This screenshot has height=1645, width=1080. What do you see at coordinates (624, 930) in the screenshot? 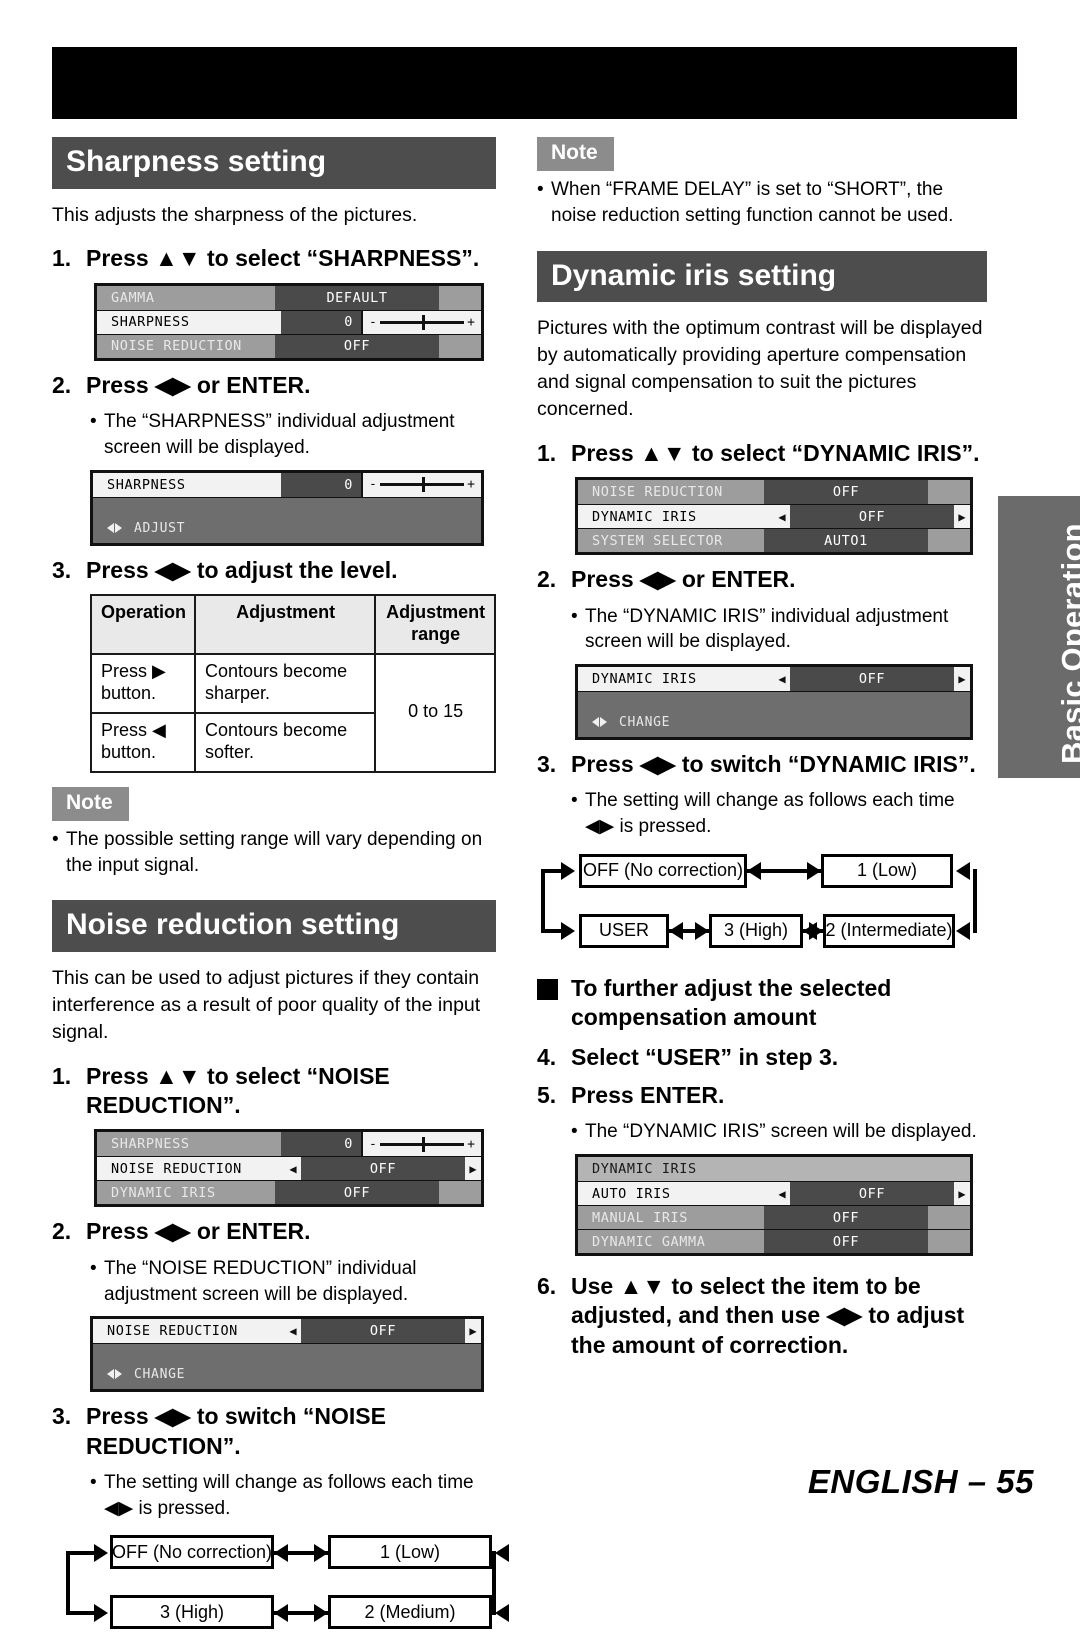
I see `flow-box: USER` at bounding box center [624, 930].